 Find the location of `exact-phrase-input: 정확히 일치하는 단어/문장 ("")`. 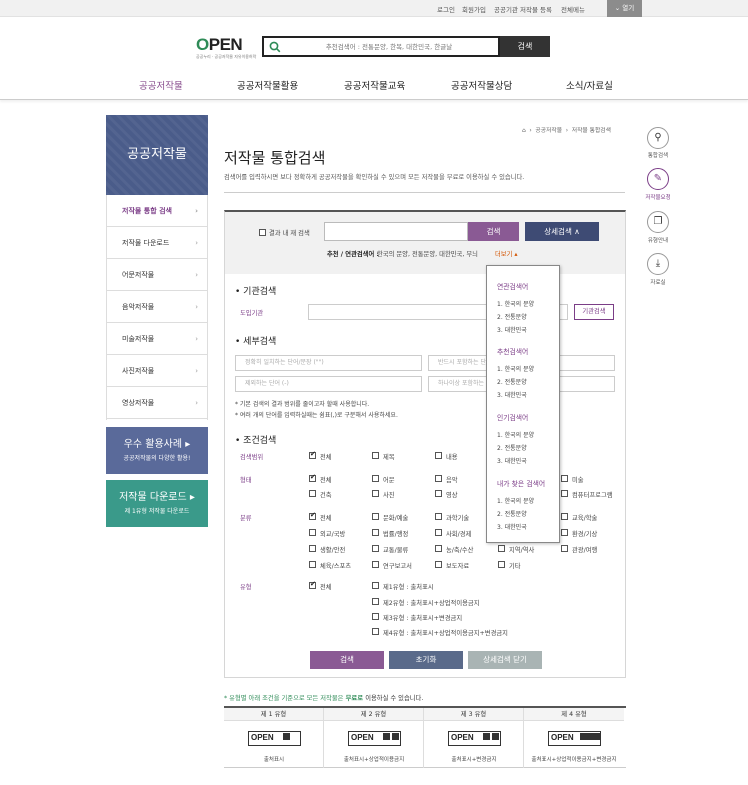

exact-phrase-input: 정확히 일치하는 단어/문장 ("") is located at coordinates (328, 363).